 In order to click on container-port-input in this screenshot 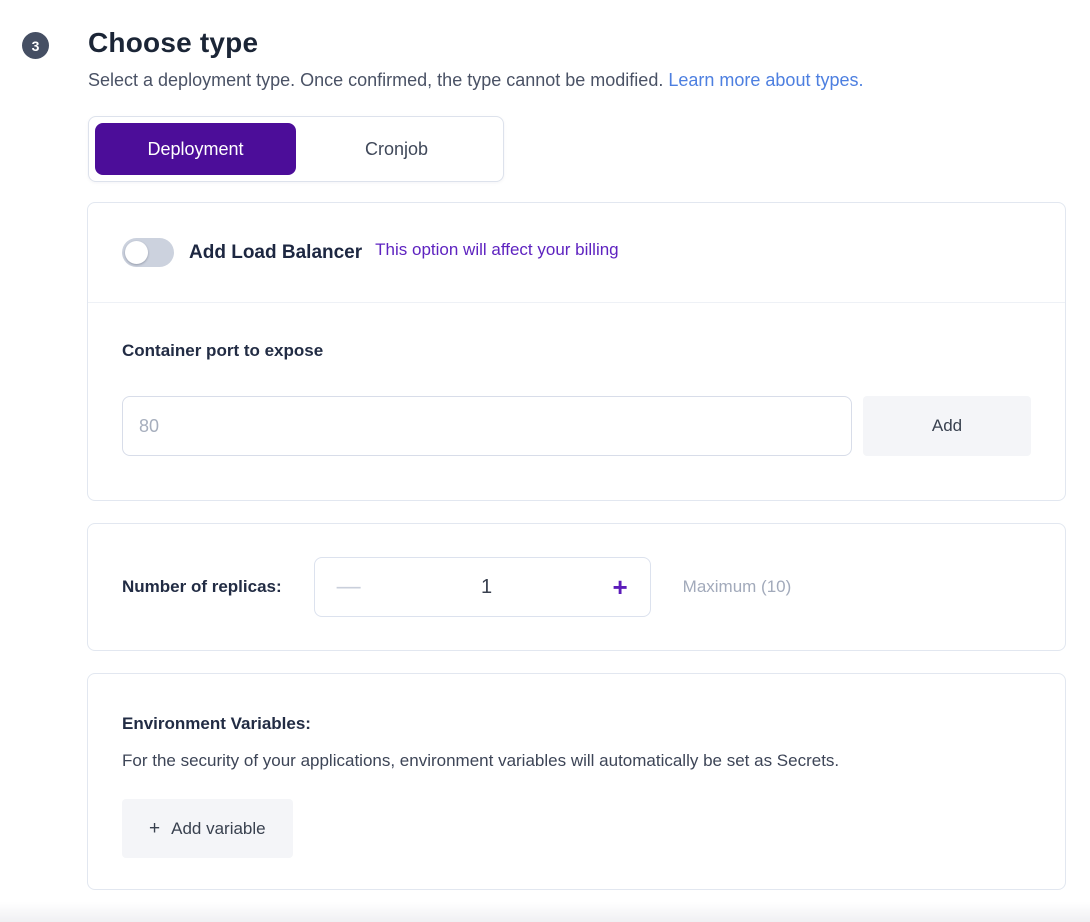, I will do `click(487, 426)`.